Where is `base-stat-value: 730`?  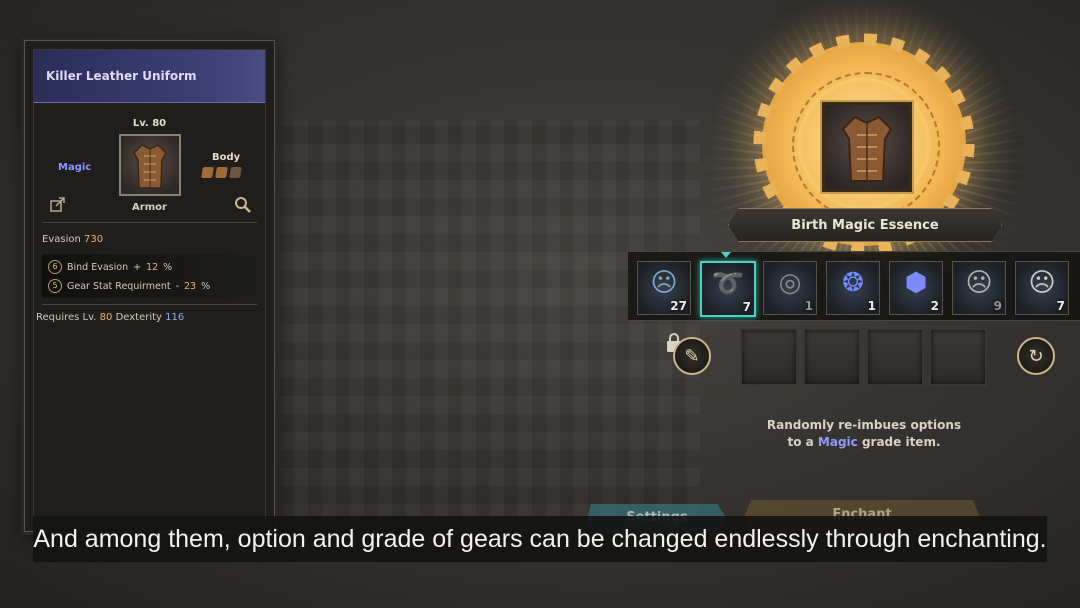 base-stat-value: 730 is located at coordinates (94, 239).